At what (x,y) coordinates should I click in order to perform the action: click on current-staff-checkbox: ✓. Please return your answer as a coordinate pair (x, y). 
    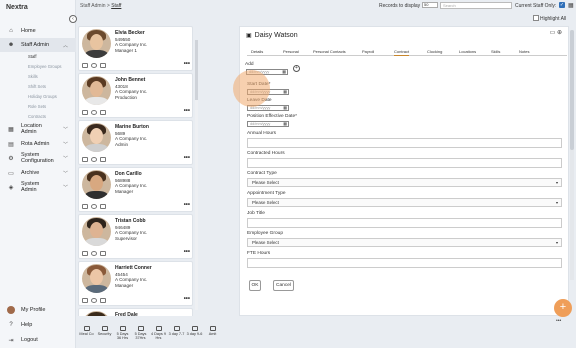
    Looking at the image, I should click on (562, 5).